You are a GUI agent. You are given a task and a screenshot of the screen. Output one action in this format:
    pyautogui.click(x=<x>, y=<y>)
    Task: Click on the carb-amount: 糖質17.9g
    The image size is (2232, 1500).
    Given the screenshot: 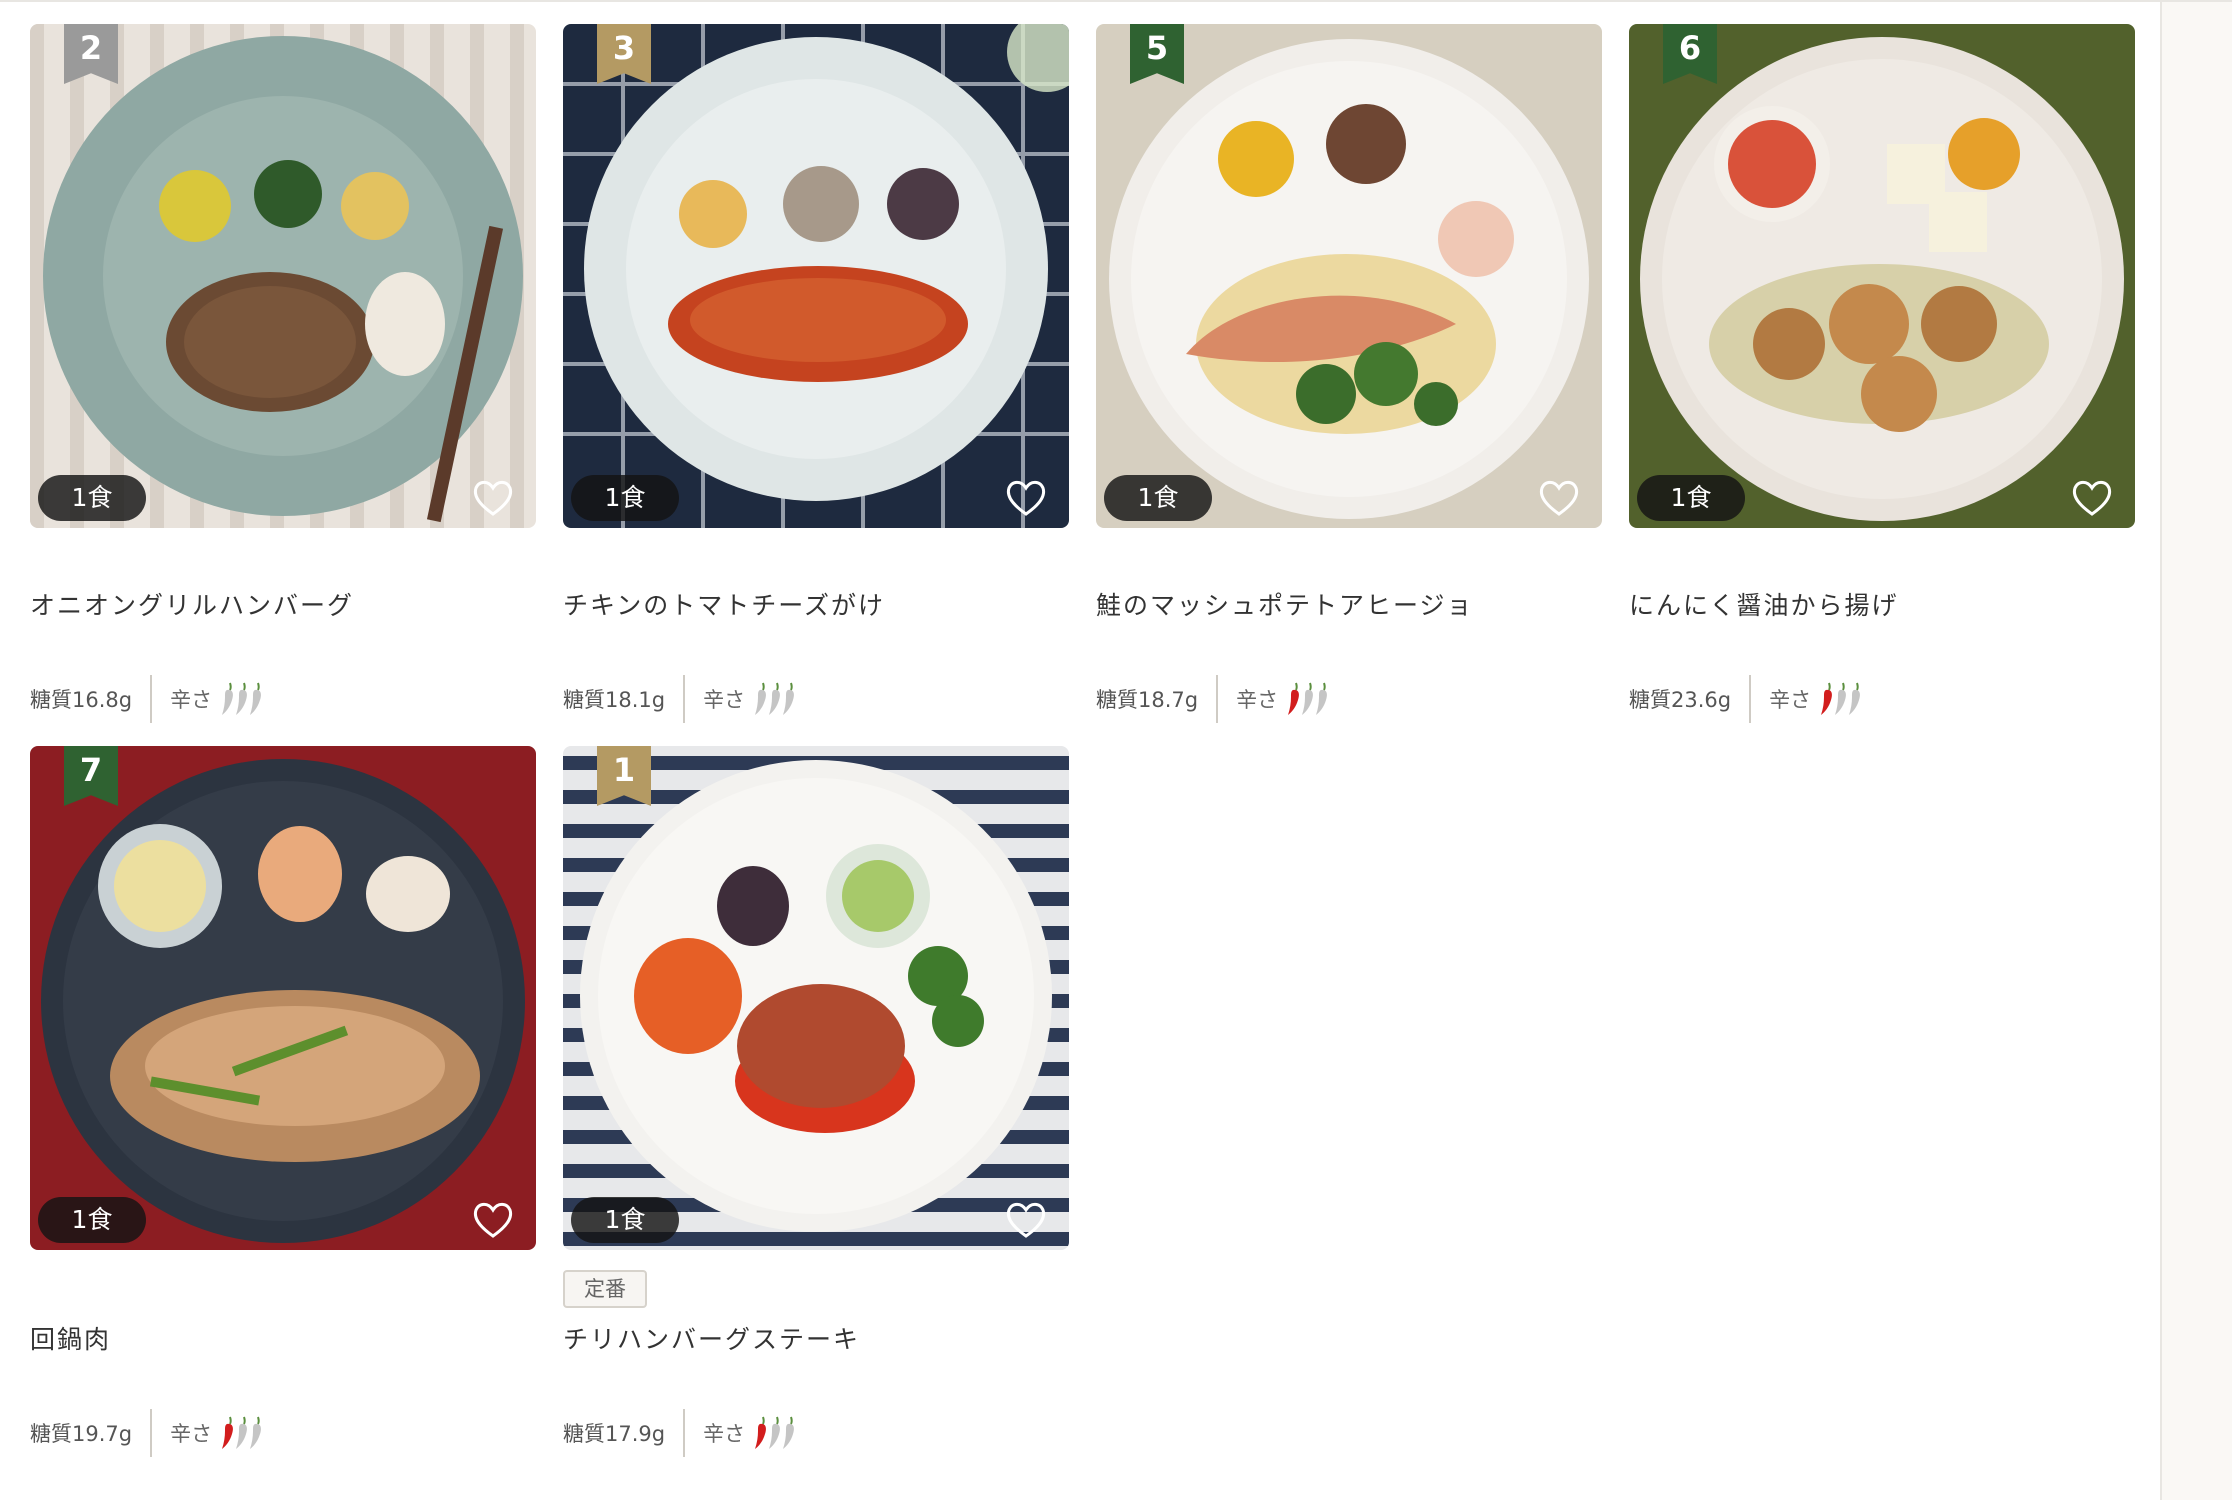 What is the action you would take?
    pyautogui.click(x=614, y=1434)
    